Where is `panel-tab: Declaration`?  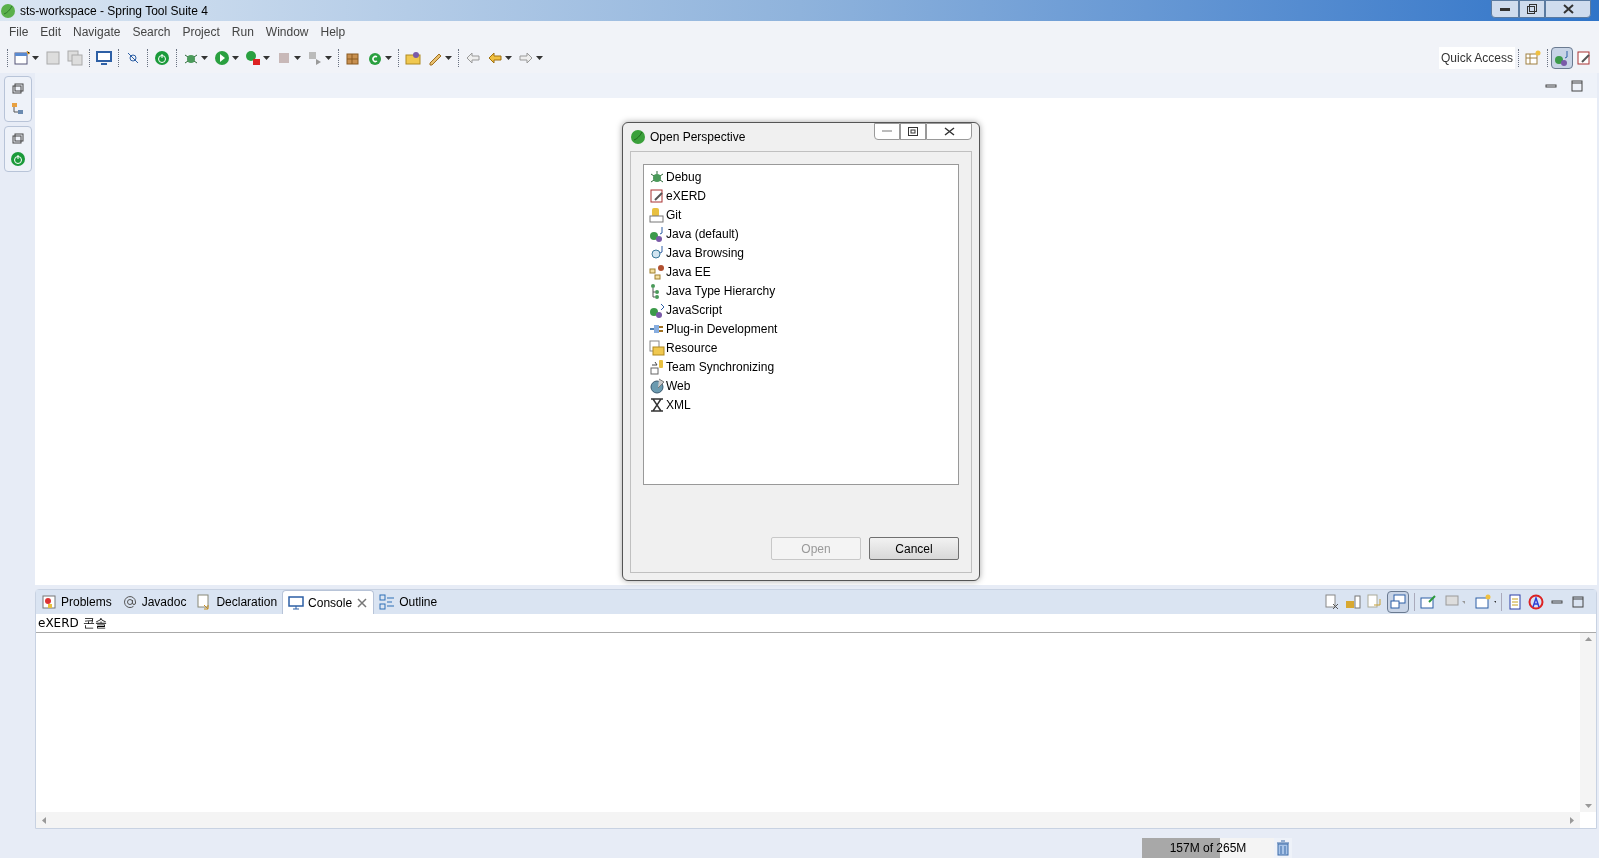
panel-tab: Declaration is located at coordinates (237, 602).